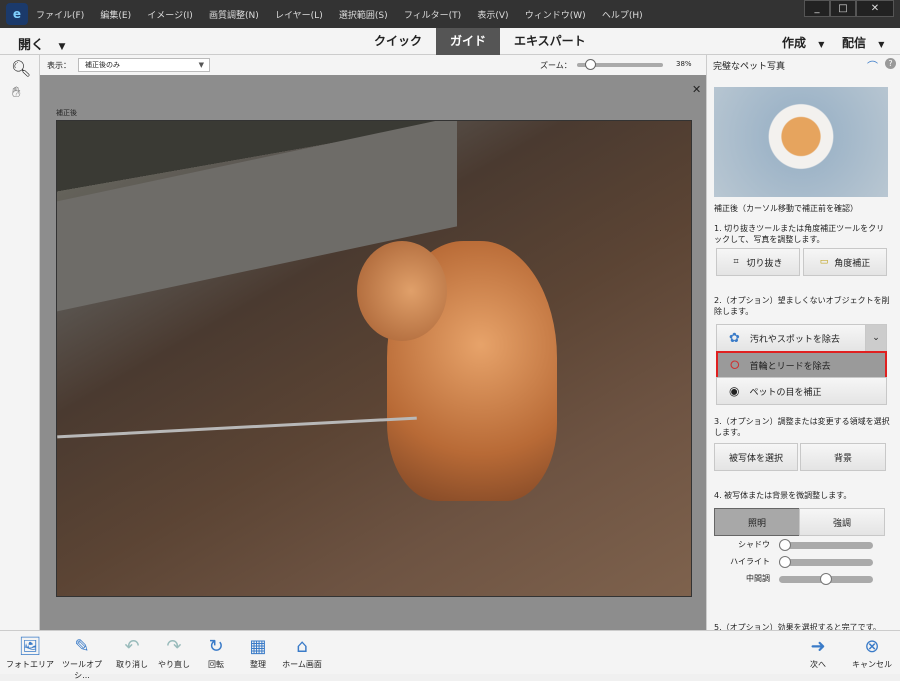 This screenshot has height=681, width=900. I want to click on crop-button: ⌗ 切り抜き, so click(758, 262).